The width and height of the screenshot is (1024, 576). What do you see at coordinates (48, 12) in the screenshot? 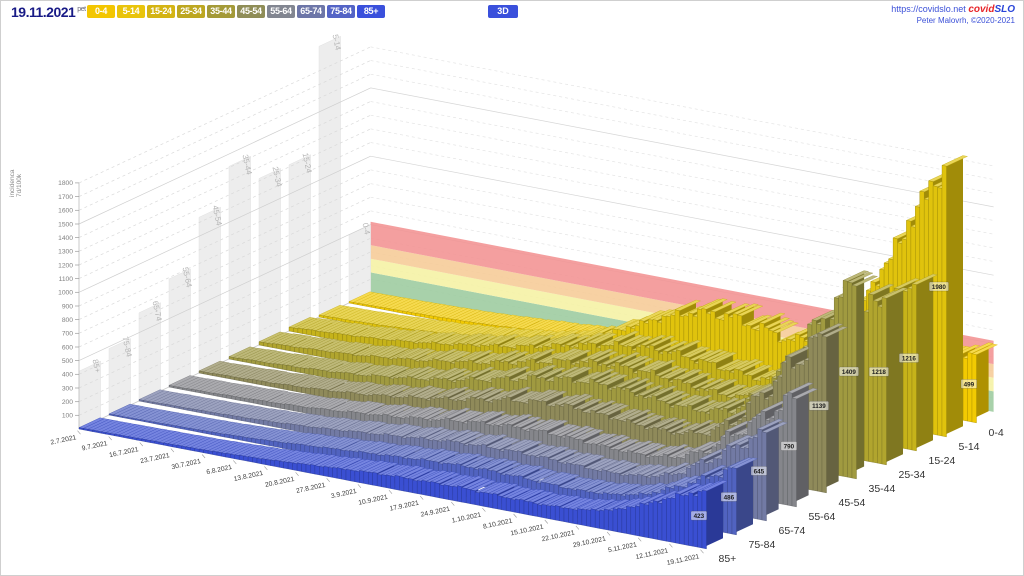
I see `current-date: 19.11.2021 pet` at bounding box center [48, 12].